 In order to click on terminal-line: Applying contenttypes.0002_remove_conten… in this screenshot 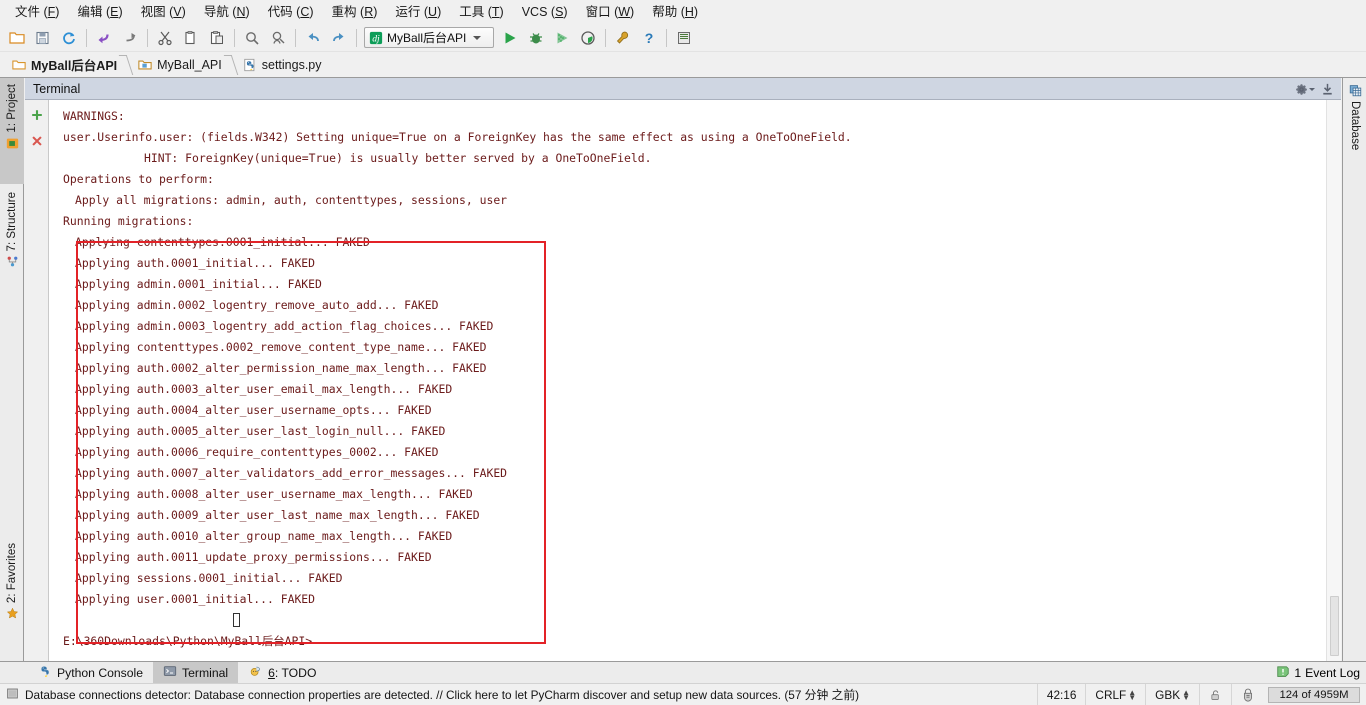, I will do `click(281, 347)`.